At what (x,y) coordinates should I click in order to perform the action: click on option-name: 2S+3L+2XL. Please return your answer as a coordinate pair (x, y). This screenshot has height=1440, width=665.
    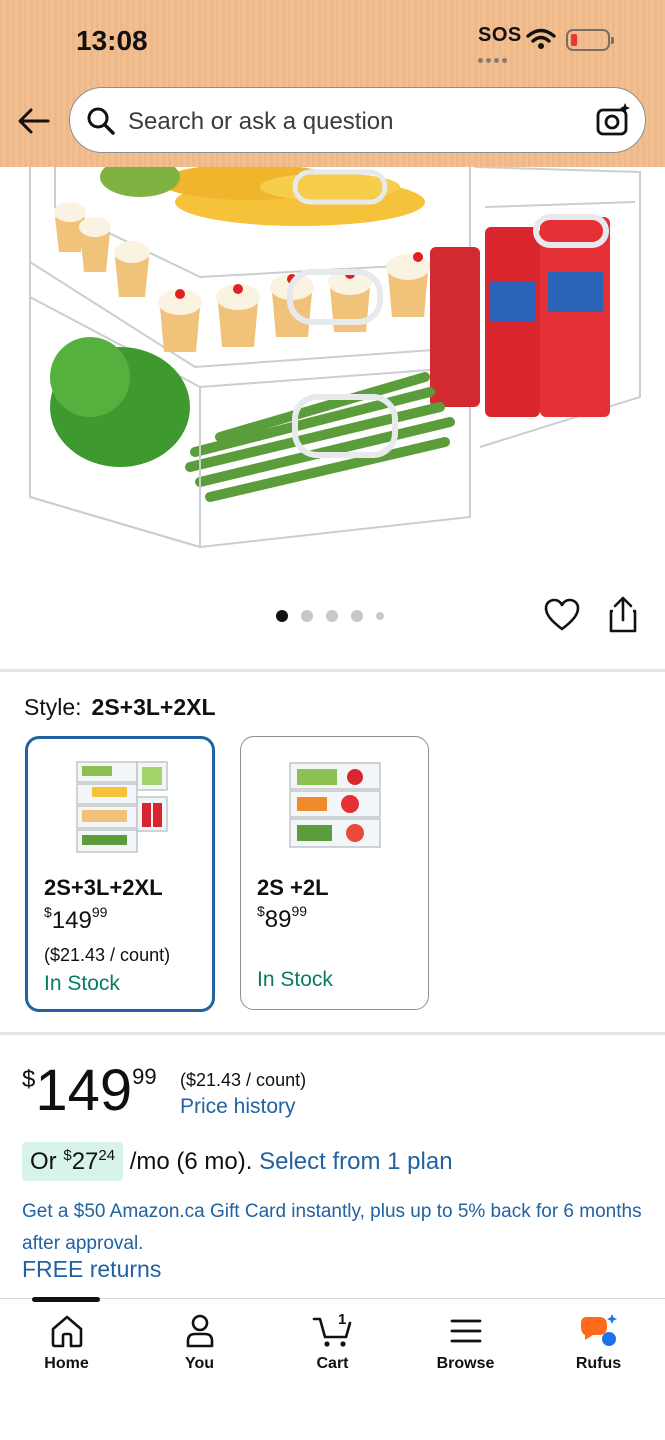
    Looking at the image, I should click on (103, 887).